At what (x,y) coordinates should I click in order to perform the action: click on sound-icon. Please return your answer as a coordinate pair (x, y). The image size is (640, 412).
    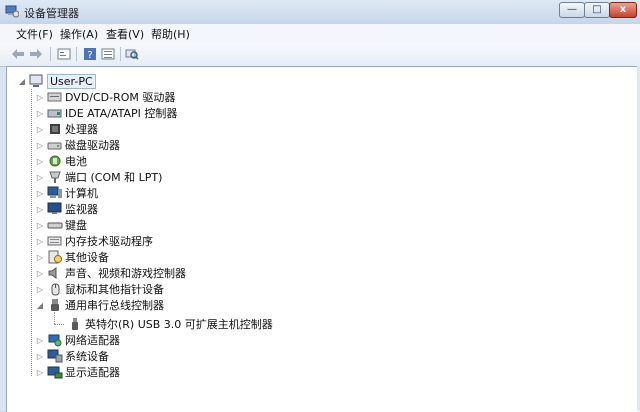
    Looking at the image, I should click on (55, 273).